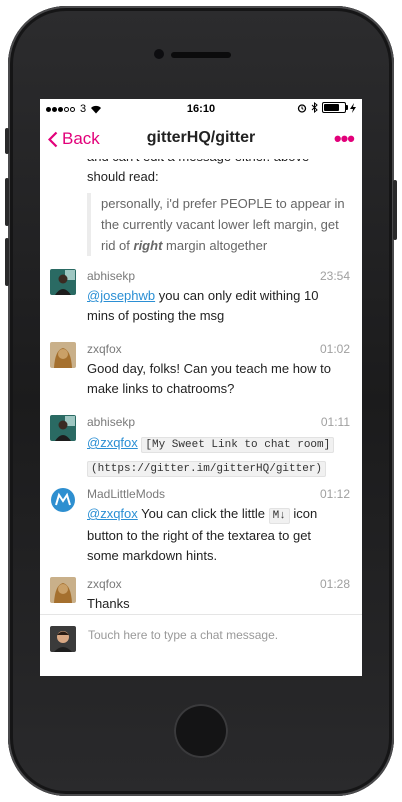 This screenshot has height=802, width=402. I want to click on room-title: gitterHQ/gitter, so click(201, 137).